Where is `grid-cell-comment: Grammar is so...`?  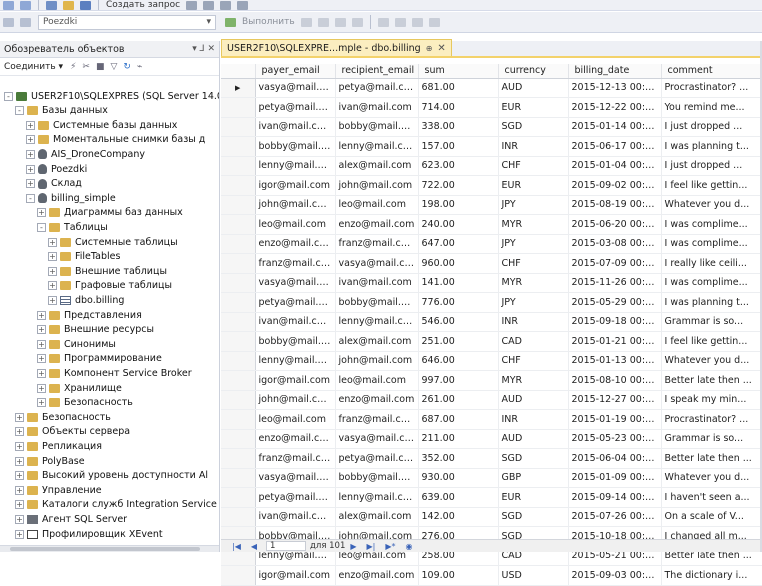 grid-cell-comment: Grammar is so... is located at coordinates (711, 322).